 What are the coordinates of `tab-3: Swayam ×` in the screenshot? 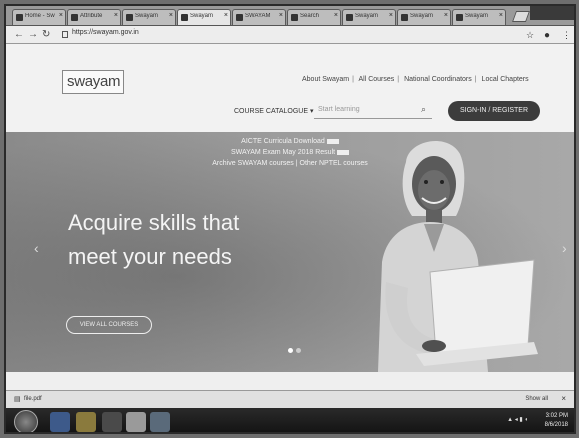 It's located at (204, 17).